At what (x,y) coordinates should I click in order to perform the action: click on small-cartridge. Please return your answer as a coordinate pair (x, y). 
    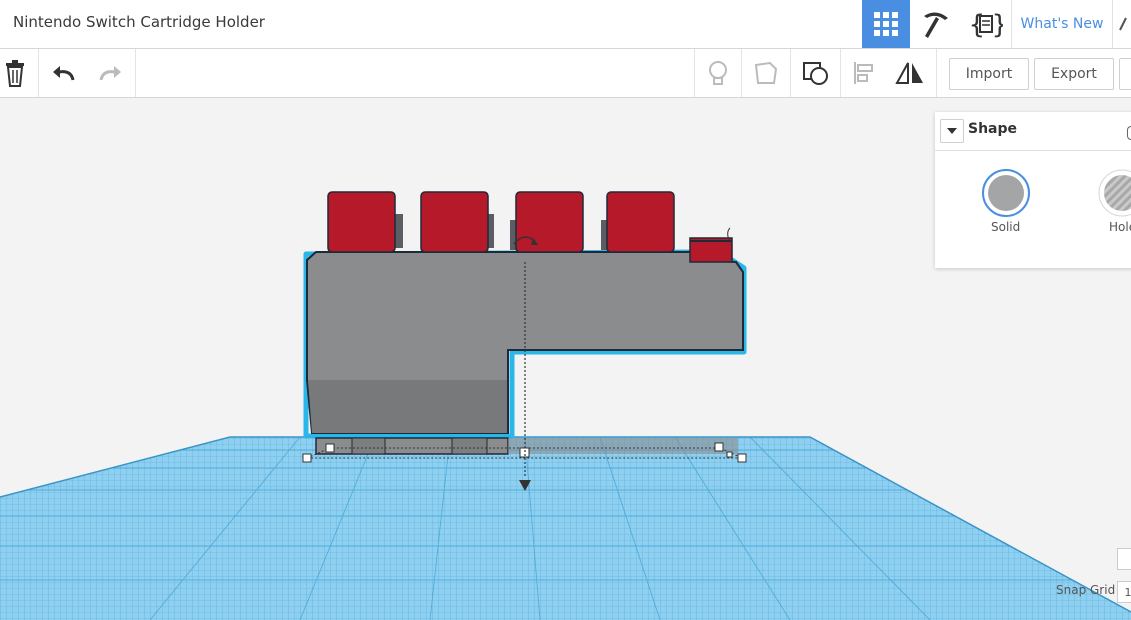
    Looking at the image, I should click on (711, 250).